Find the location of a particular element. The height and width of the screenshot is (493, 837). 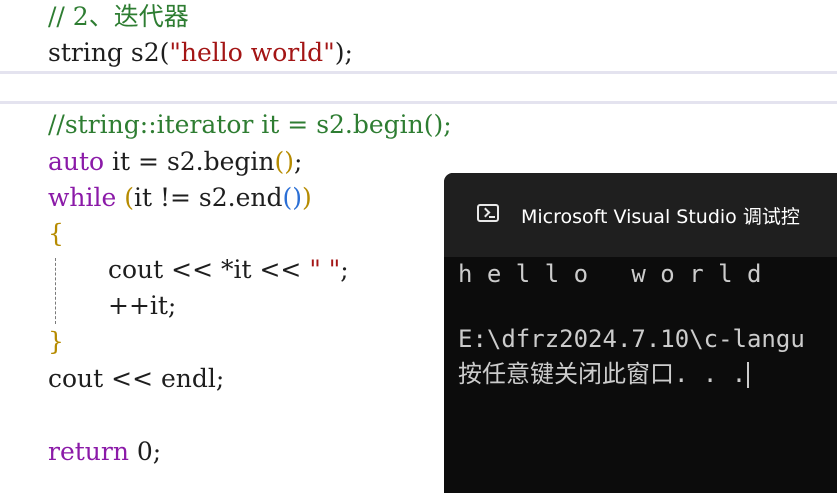

close-icon: × is located at coordinates (833, 214).